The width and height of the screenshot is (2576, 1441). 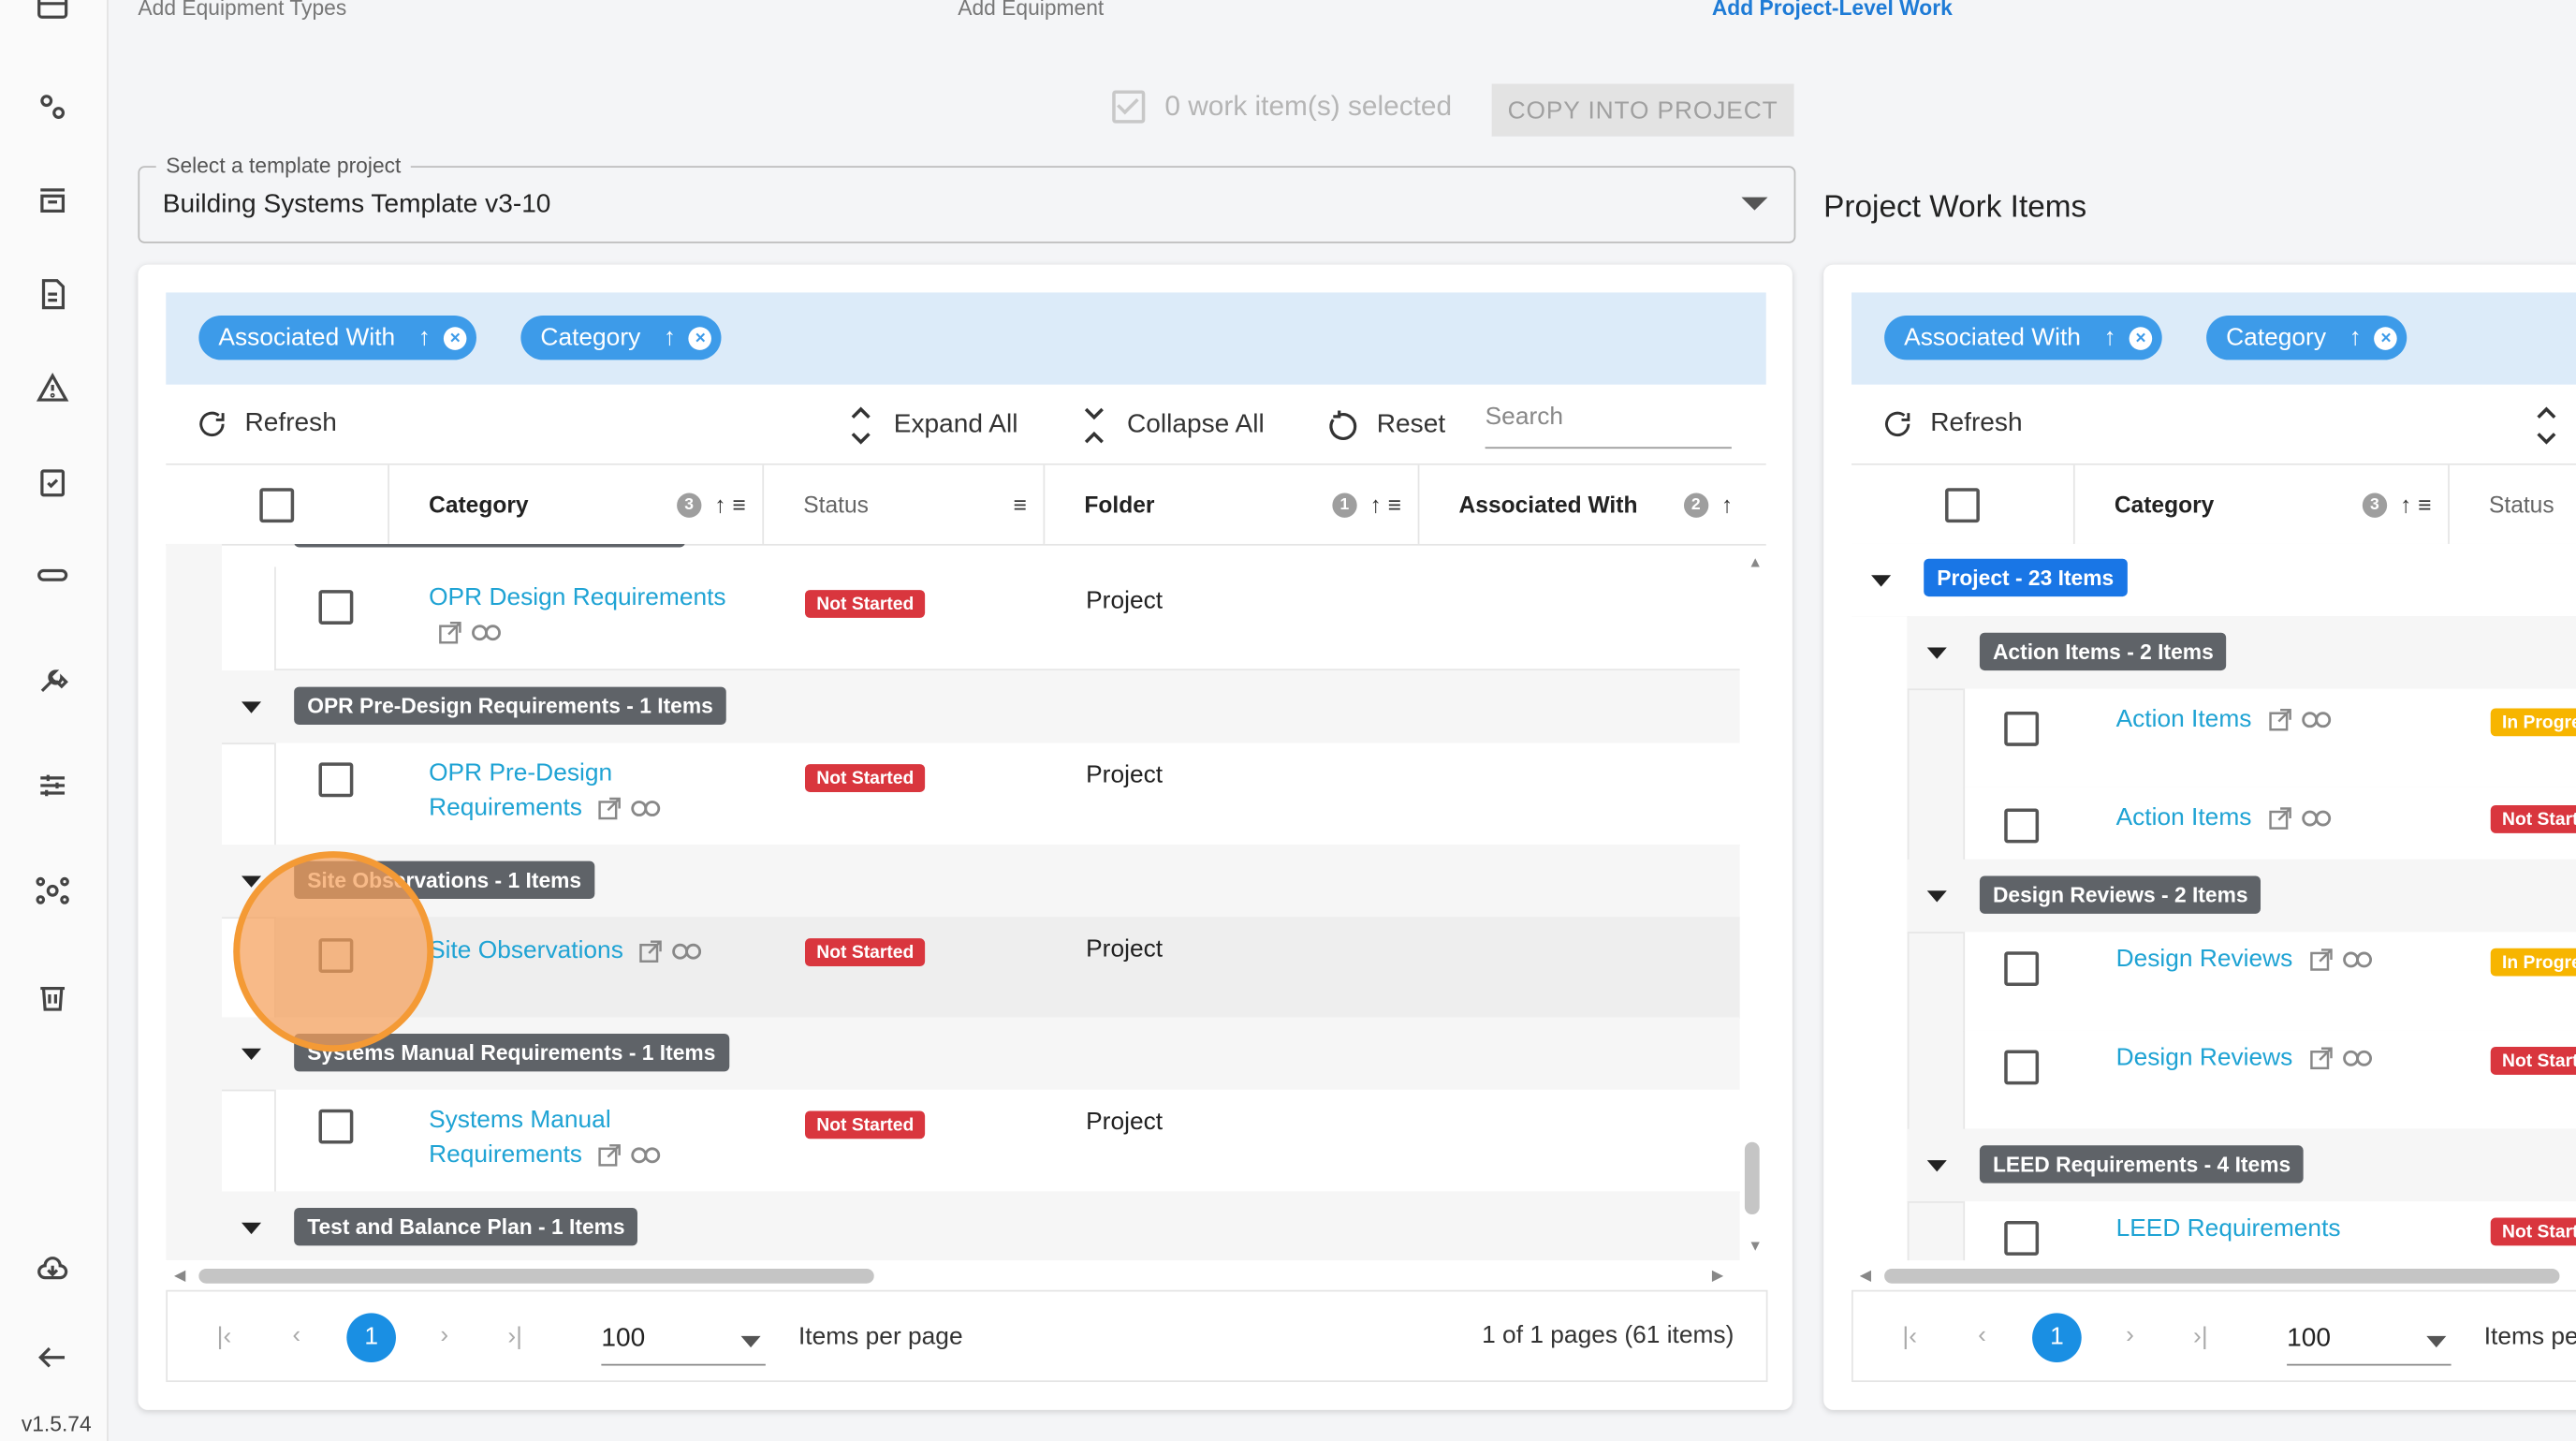 I want to click on table-row-hovered: Site Observations Not Started Project, so click(x=1007, y=968).